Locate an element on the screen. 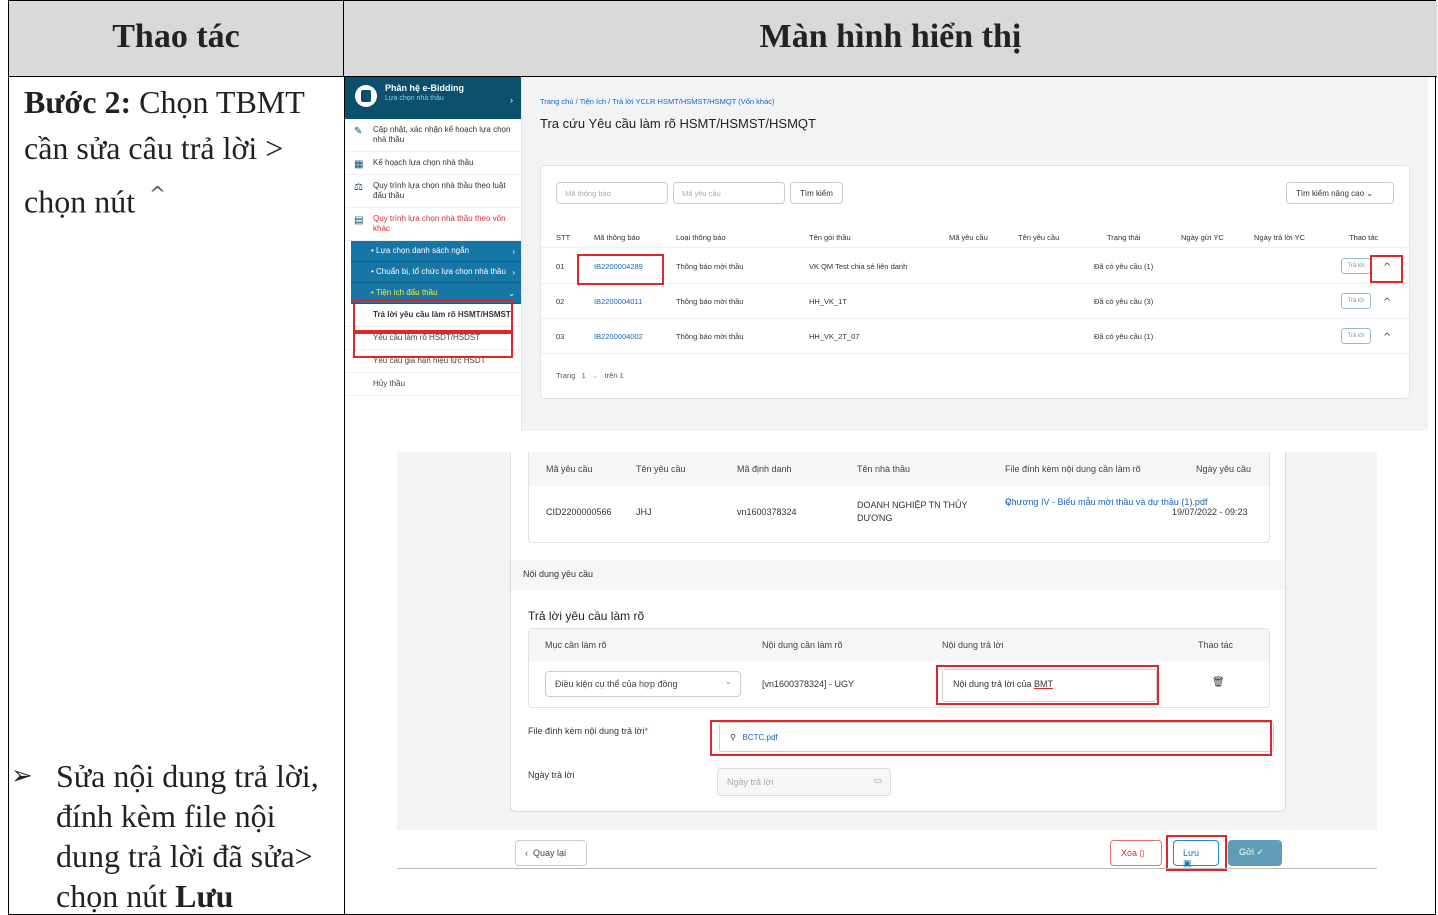  col-header: File đính kèm nội dung cần làm rõ is located at coordinates (1073, 469).